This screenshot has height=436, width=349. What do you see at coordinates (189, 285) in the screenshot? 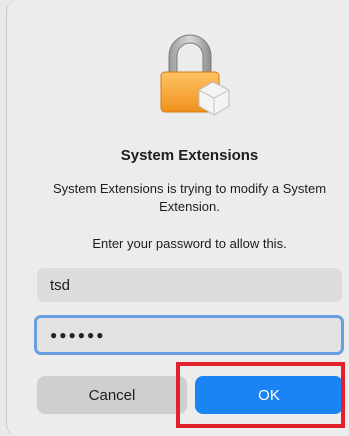
I see `username-field: tsd` at bounding box center [189, 285].